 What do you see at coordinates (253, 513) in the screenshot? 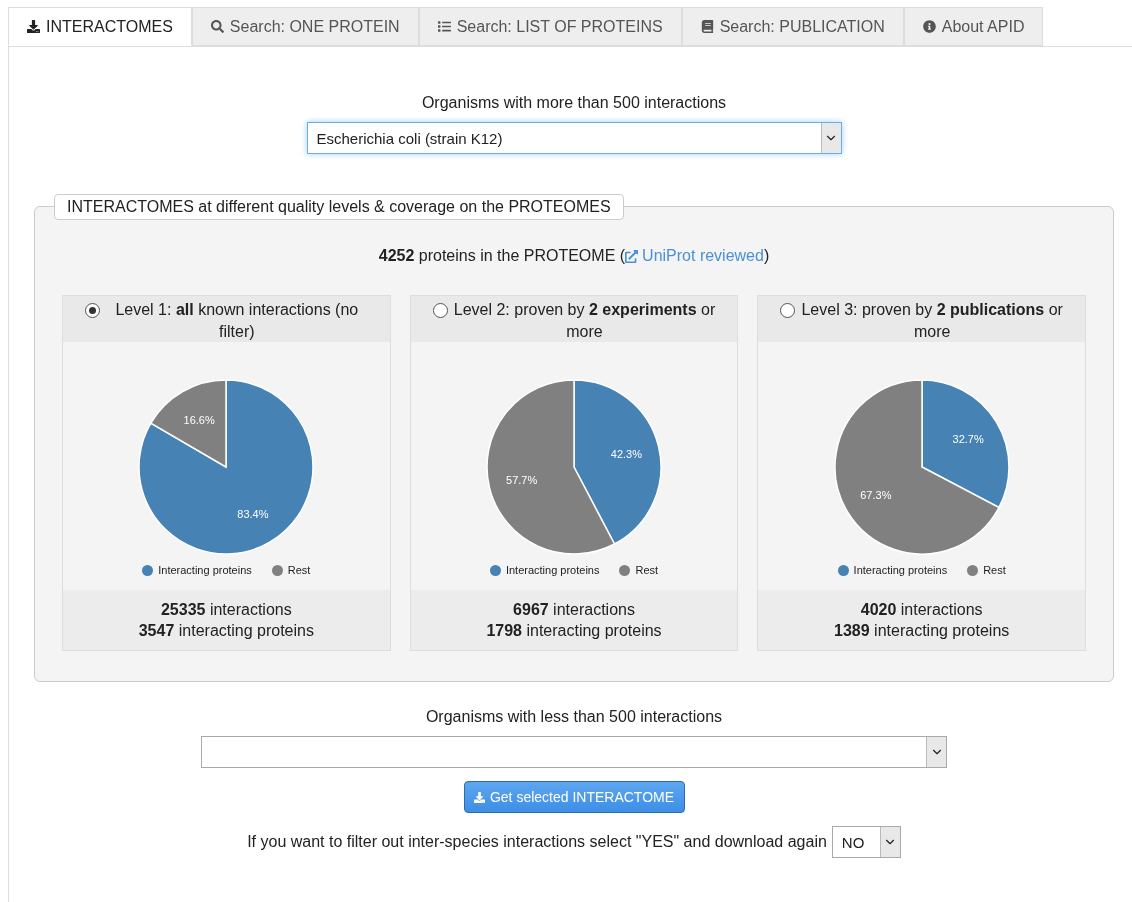
I see `slice-label: 83.4%` at bounding box center [253, 513].